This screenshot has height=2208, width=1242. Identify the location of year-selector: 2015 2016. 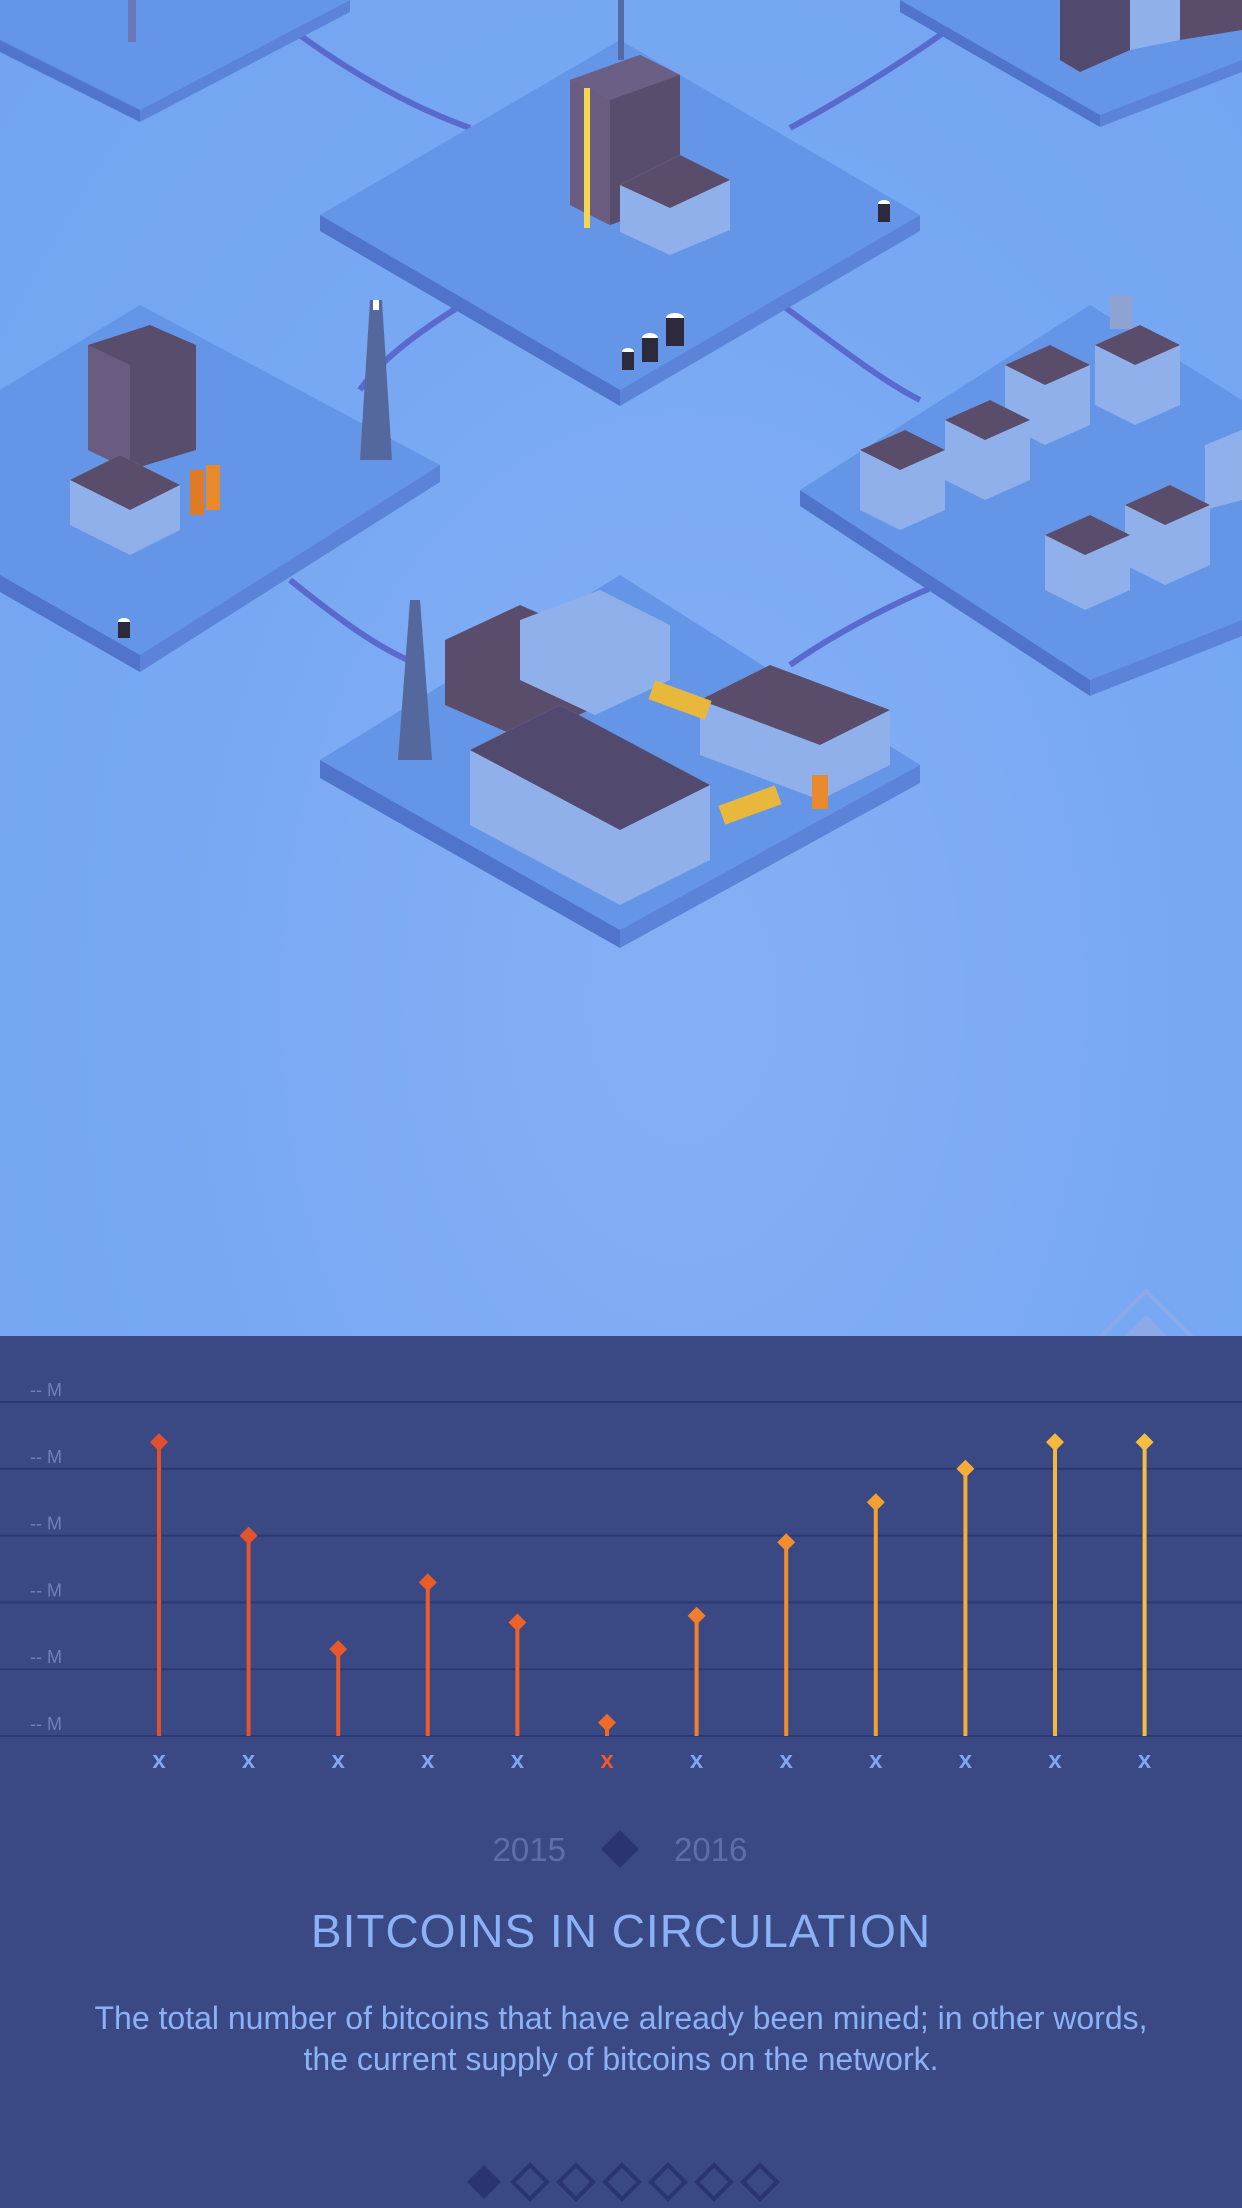
(621, 1850).